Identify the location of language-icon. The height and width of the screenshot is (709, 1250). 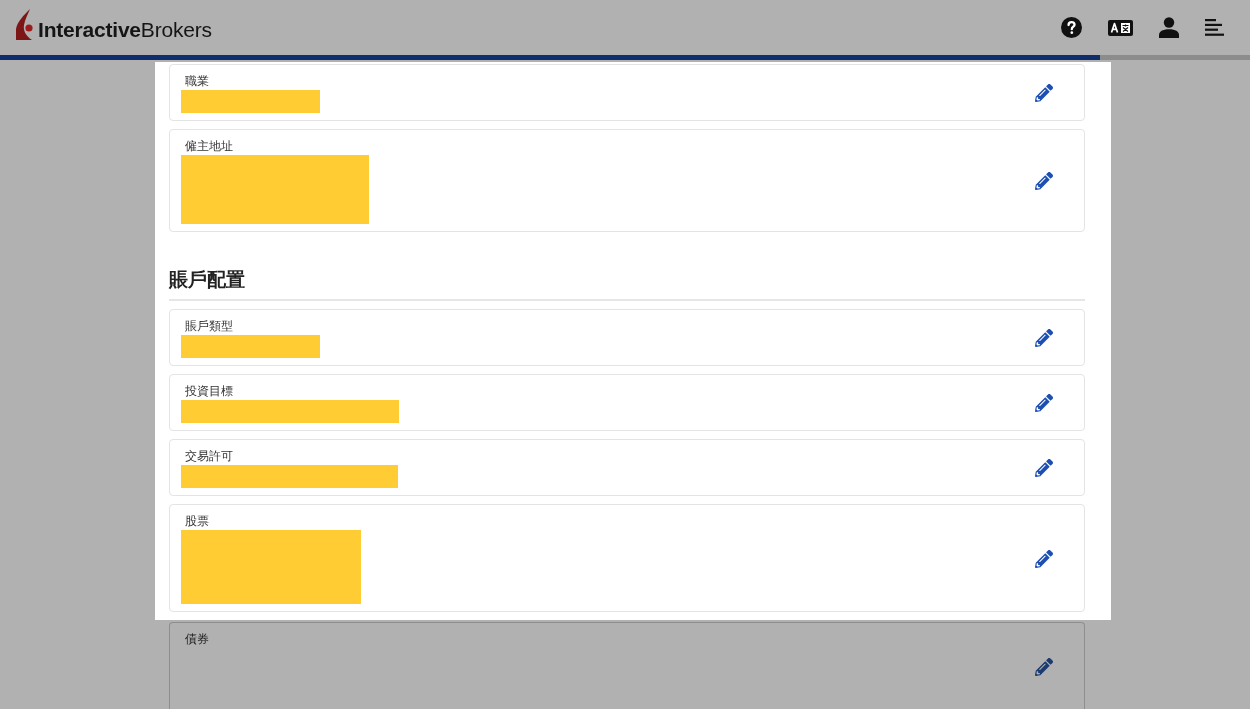
(1120, 27).